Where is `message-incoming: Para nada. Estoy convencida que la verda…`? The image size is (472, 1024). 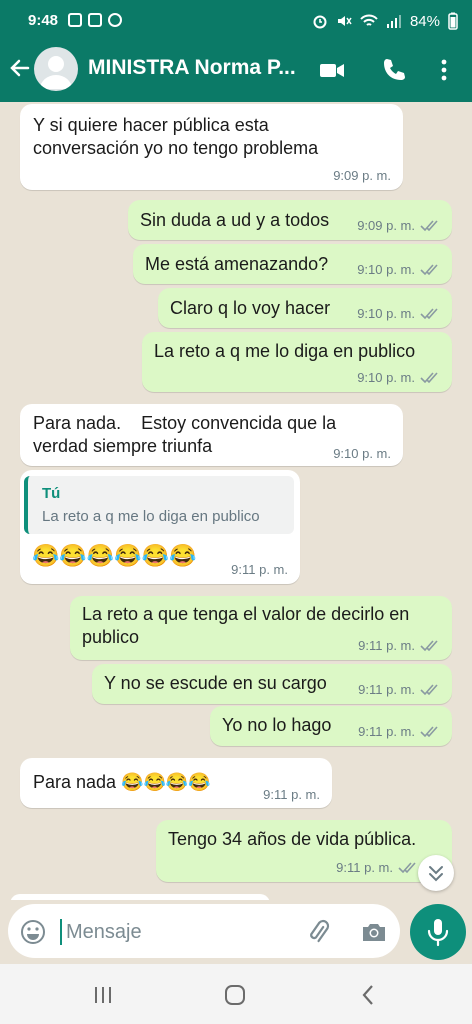 message-incoming: Para nada. Estoy convencida que la verda… is located at coordinates (211, 435).